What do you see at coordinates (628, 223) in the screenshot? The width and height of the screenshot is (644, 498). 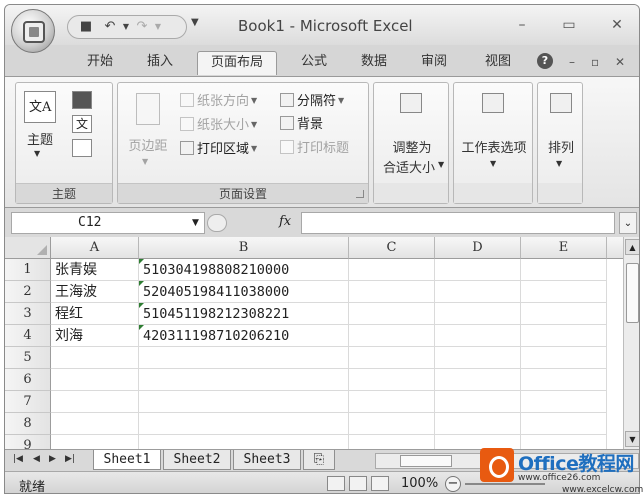 I see `expand-formula-bar-icon: ⌄` at bounding box center [628, 223].